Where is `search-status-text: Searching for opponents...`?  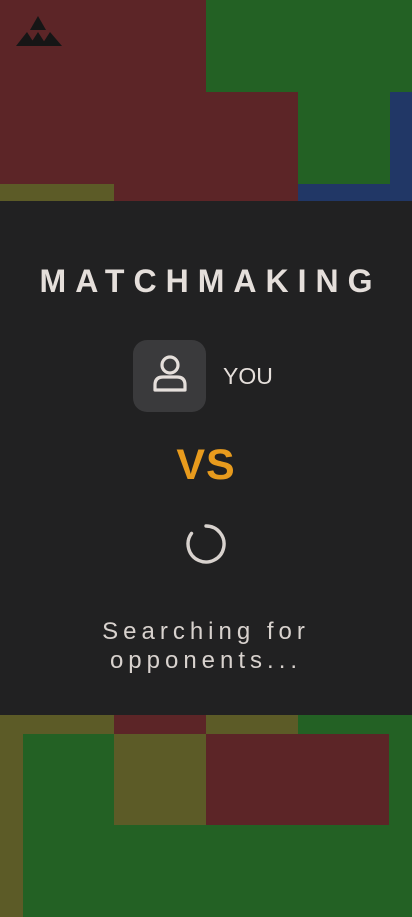 search-status-text: Searching for opponents... is located at coordinates (206, 646).